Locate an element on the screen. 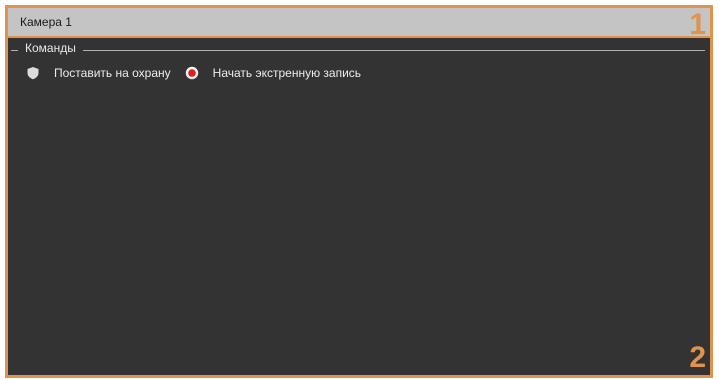 This screenshot has height=380, width=718. arm-command-button: Поставить на охрану is located at coordinates (98, 73).